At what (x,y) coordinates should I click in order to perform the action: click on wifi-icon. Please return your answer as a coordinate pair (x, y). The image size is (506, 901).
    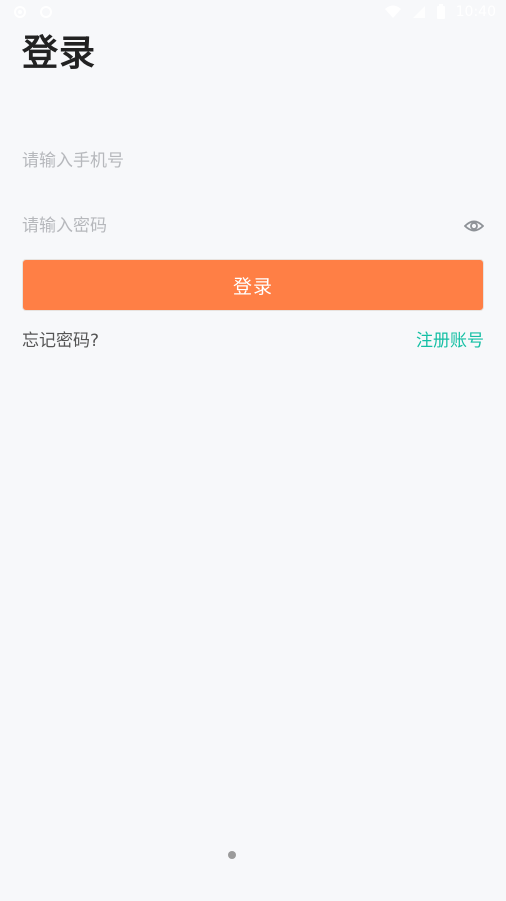
    Looking at the image, I should click on (393, 12).